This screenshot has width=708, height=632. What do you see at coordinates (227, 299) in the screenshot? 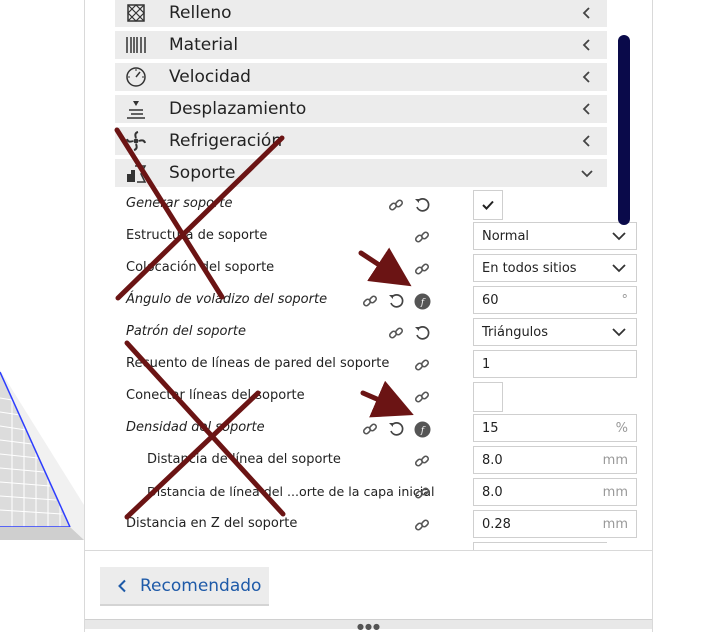
I see `setting-label: Ángulo de voladizo del soporte` at bounding box center [227, 299].